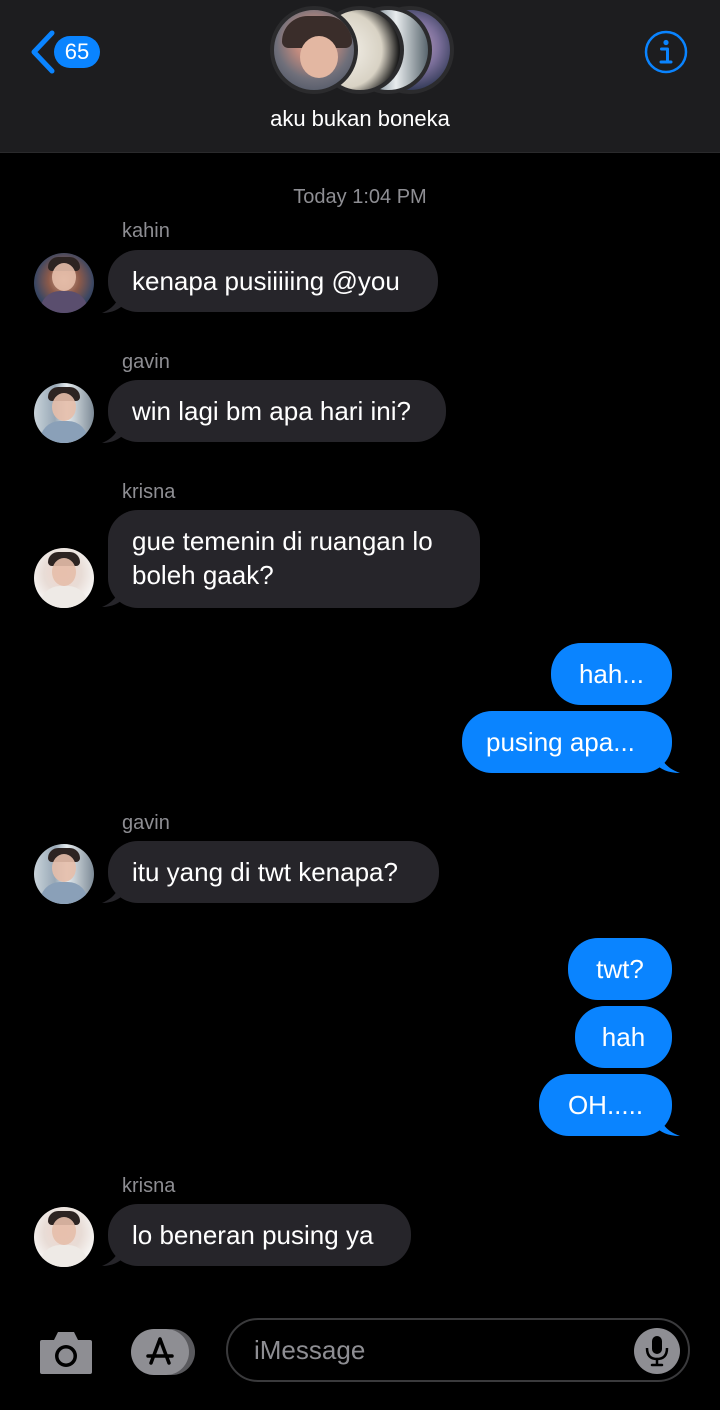 This screenshot has width=720, height=1410. Describe the element at coordinates (77, 52) in the screenshot. I see `unread-count-badge: 65` at that location.